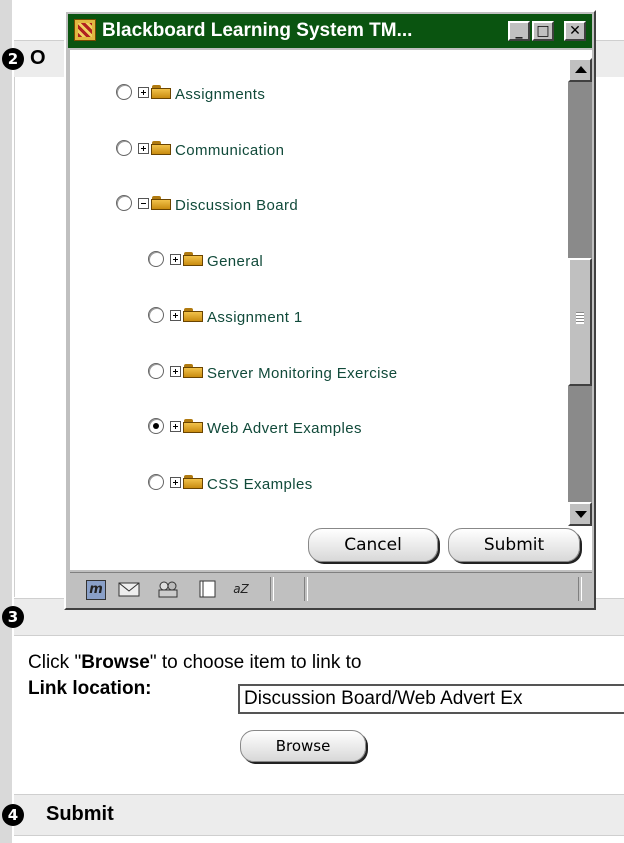 This screenshot has width=624, height=843. I want to click on cancel-button: Cancel, so click(373, 545).